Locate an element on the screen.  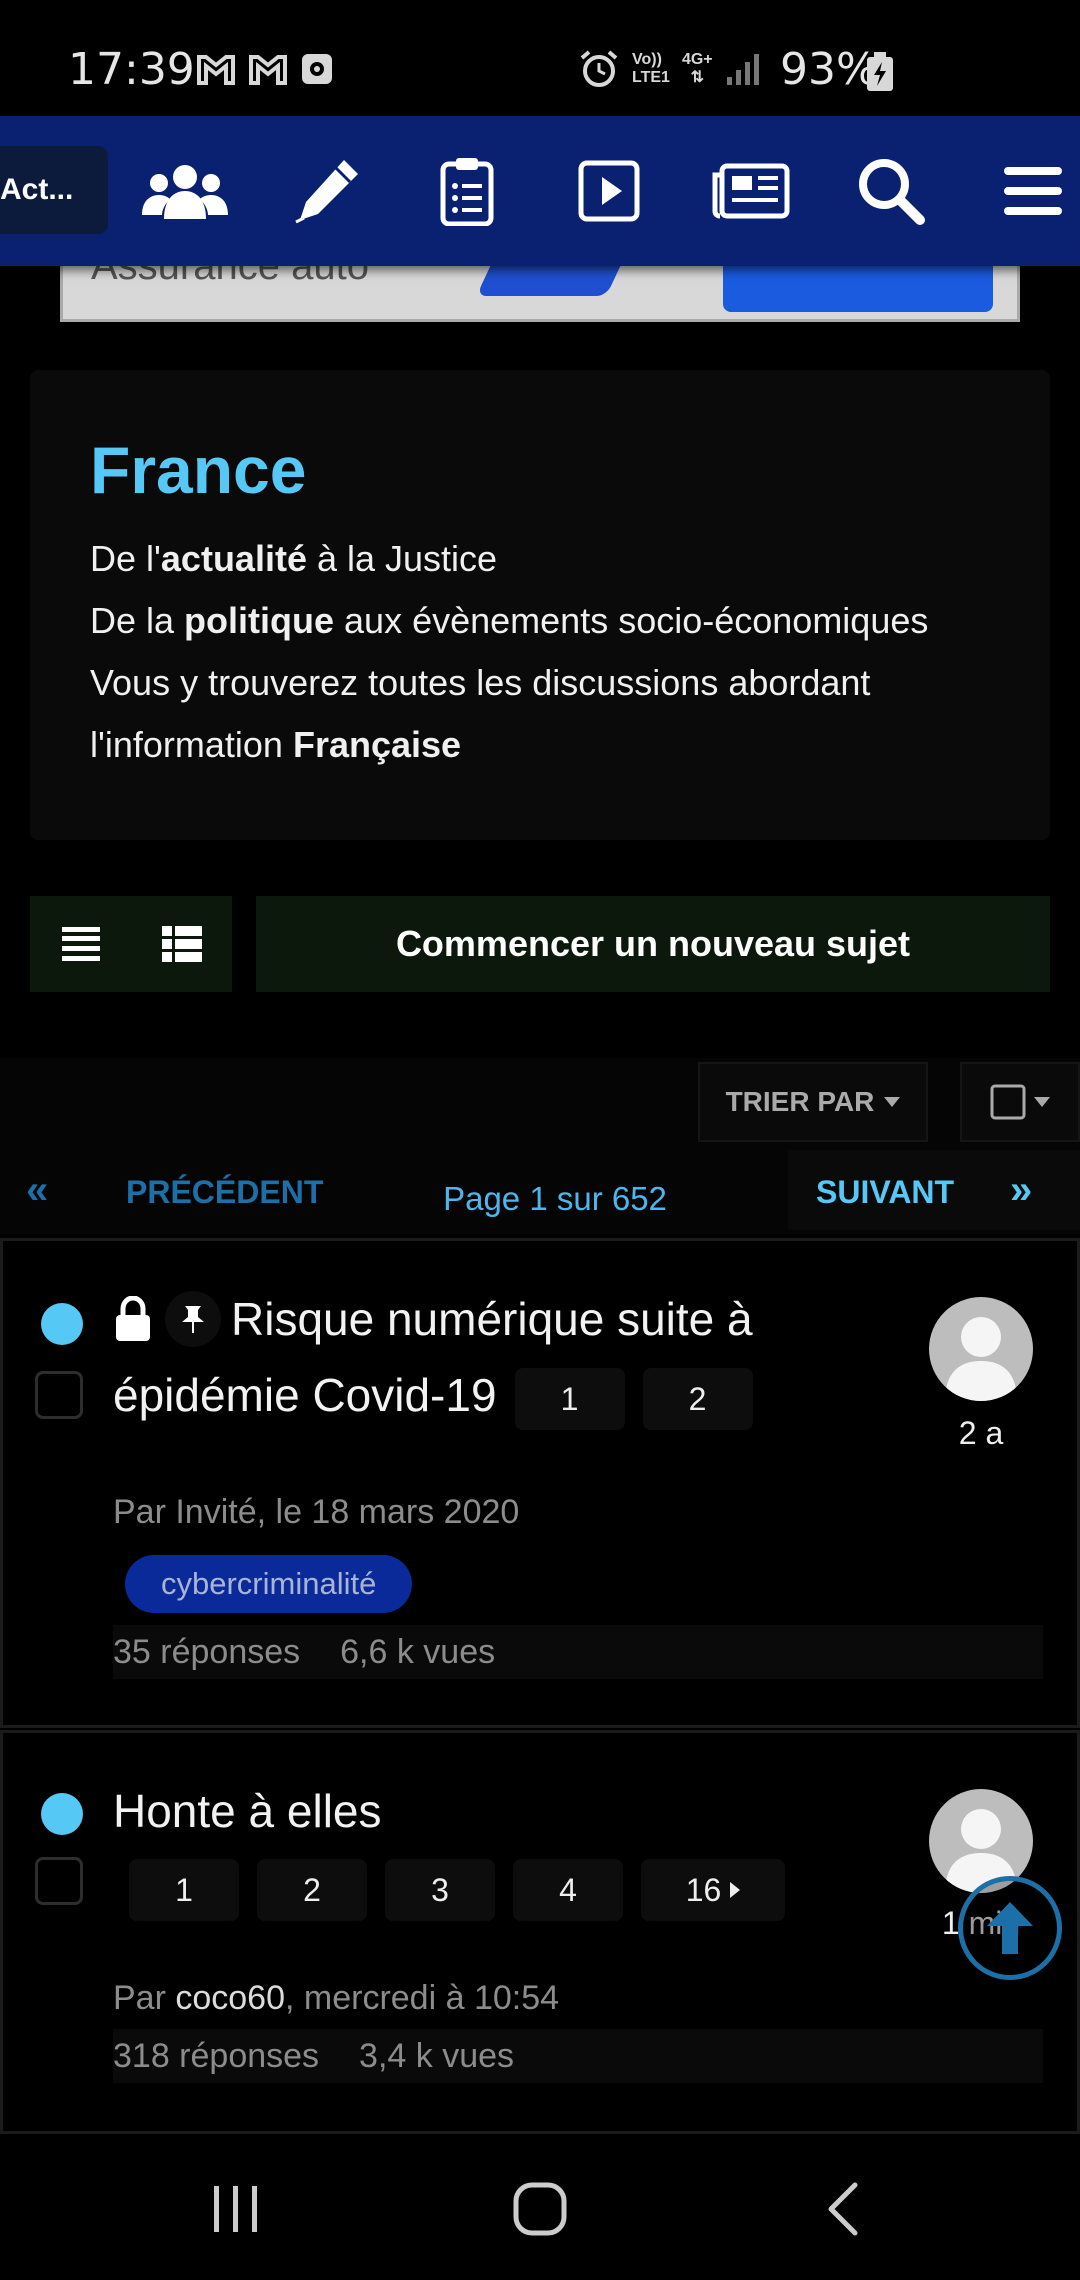
author-link: coco60 is located at coordinates (230, 1998).